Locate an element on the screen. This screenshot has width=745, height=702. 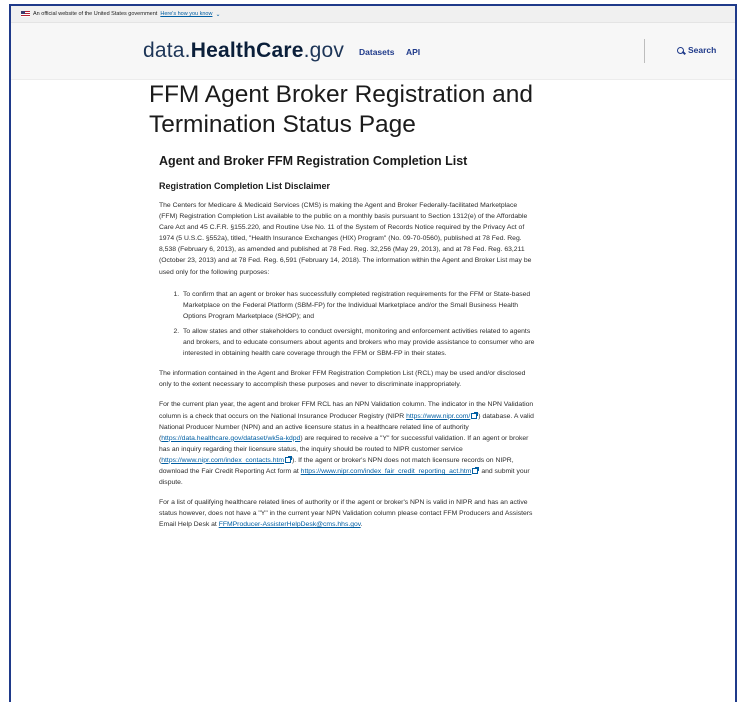
nav-api: API is located at coordinates (413, 52).